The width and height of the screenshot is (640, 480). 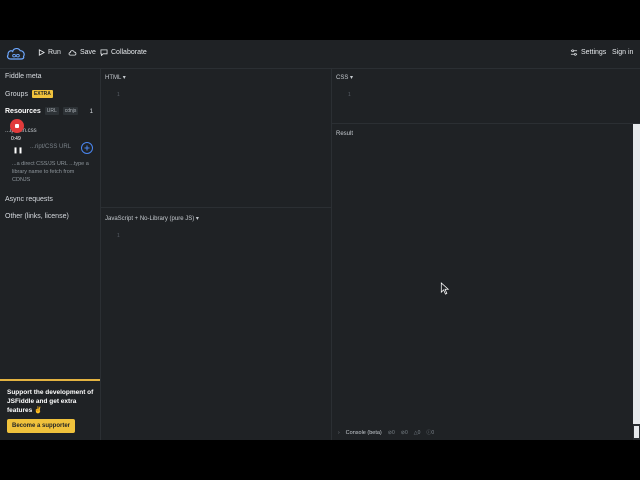 What do you see at coordinates (72, 53) in the screenshot?
I see `cloud-save-icon` at bounding box center [72, 53].